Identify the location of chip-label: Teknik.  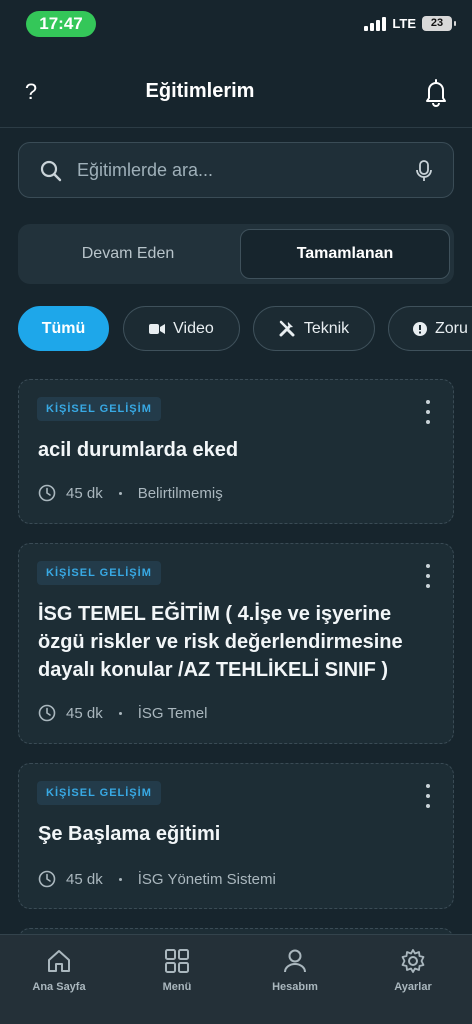
(326, 328).